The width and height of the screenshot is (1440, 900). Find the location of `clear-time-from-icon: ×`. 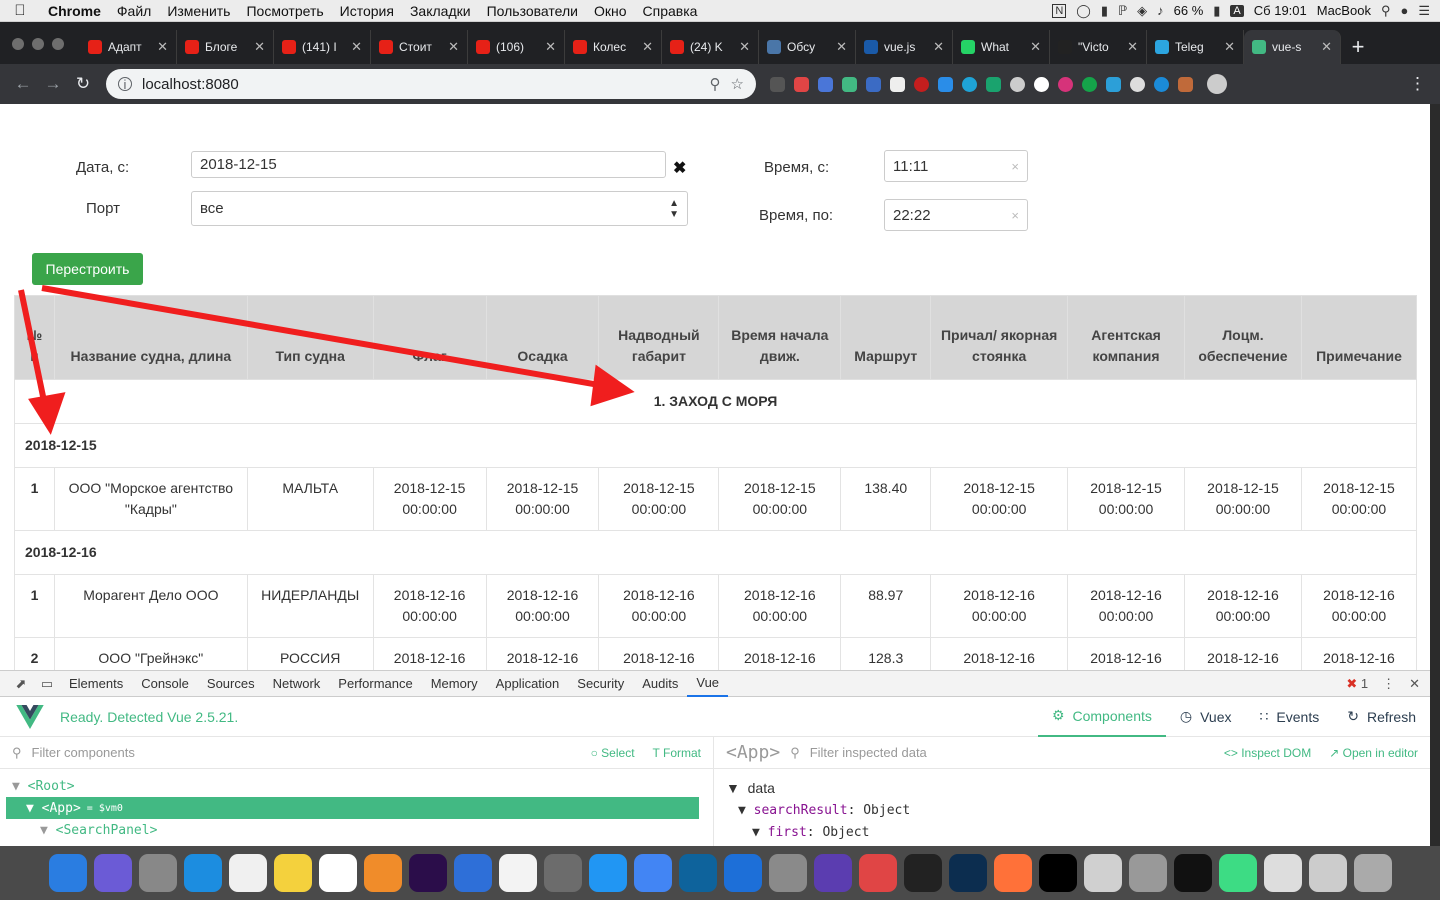

clear-time-from-icon: × is located at coordinates (1015, 166).